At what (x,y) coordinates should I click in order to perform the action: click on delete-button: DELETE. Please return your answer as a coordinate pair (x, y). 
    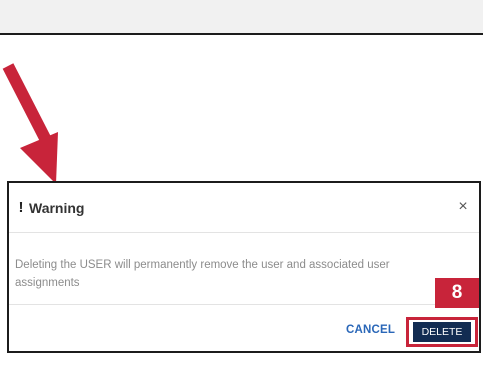
    Looking at the image, I should click on (442, 332).